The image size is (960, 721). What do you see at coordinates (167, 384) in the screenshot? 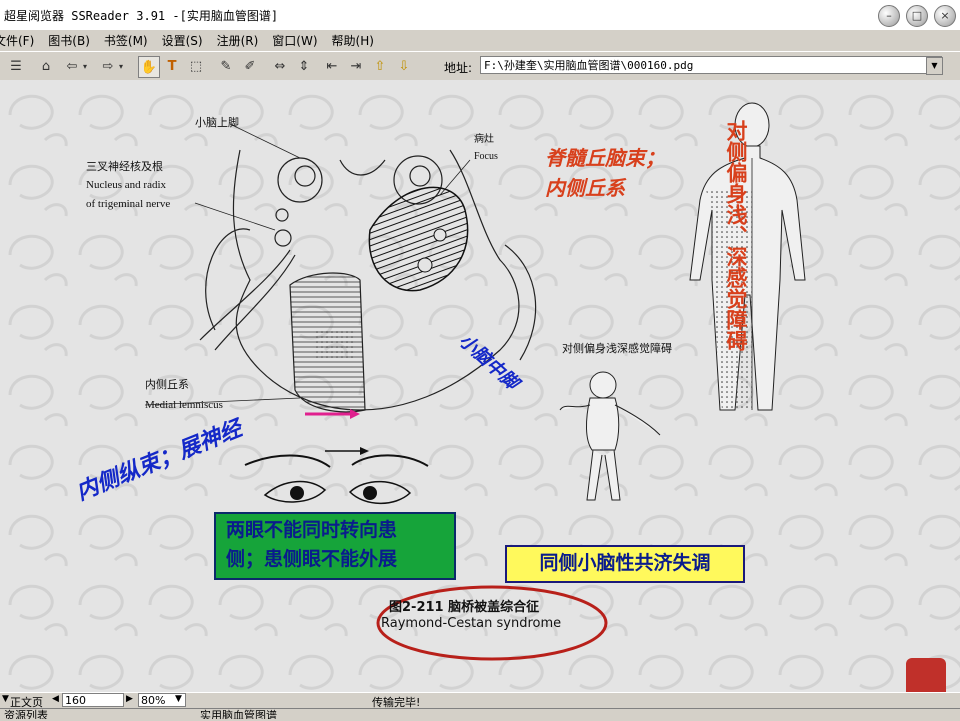
I see `label-medial-lemniscus-cn: 内侧丘系` at bounding box center [167, 384].